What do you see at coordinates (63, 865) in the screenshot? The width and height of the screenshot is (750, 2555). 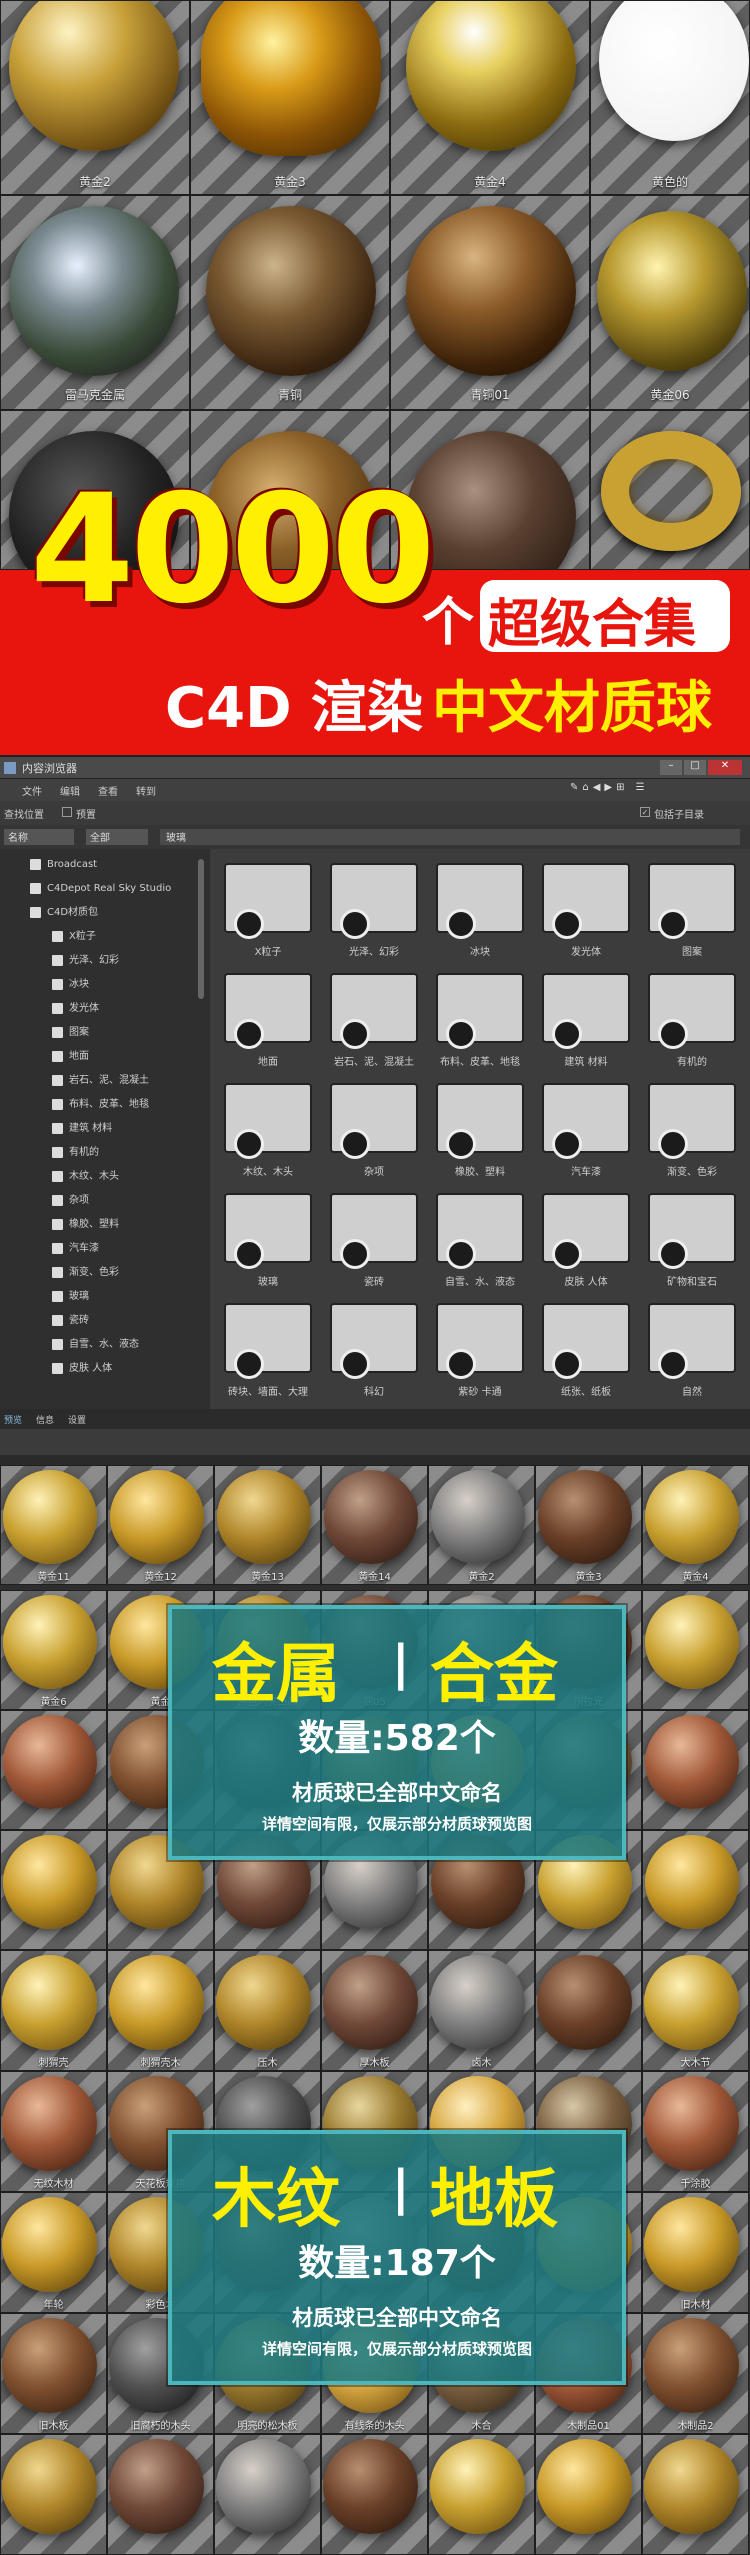 I see `tree-item: Broadcast` at bounding box center [63, 865].